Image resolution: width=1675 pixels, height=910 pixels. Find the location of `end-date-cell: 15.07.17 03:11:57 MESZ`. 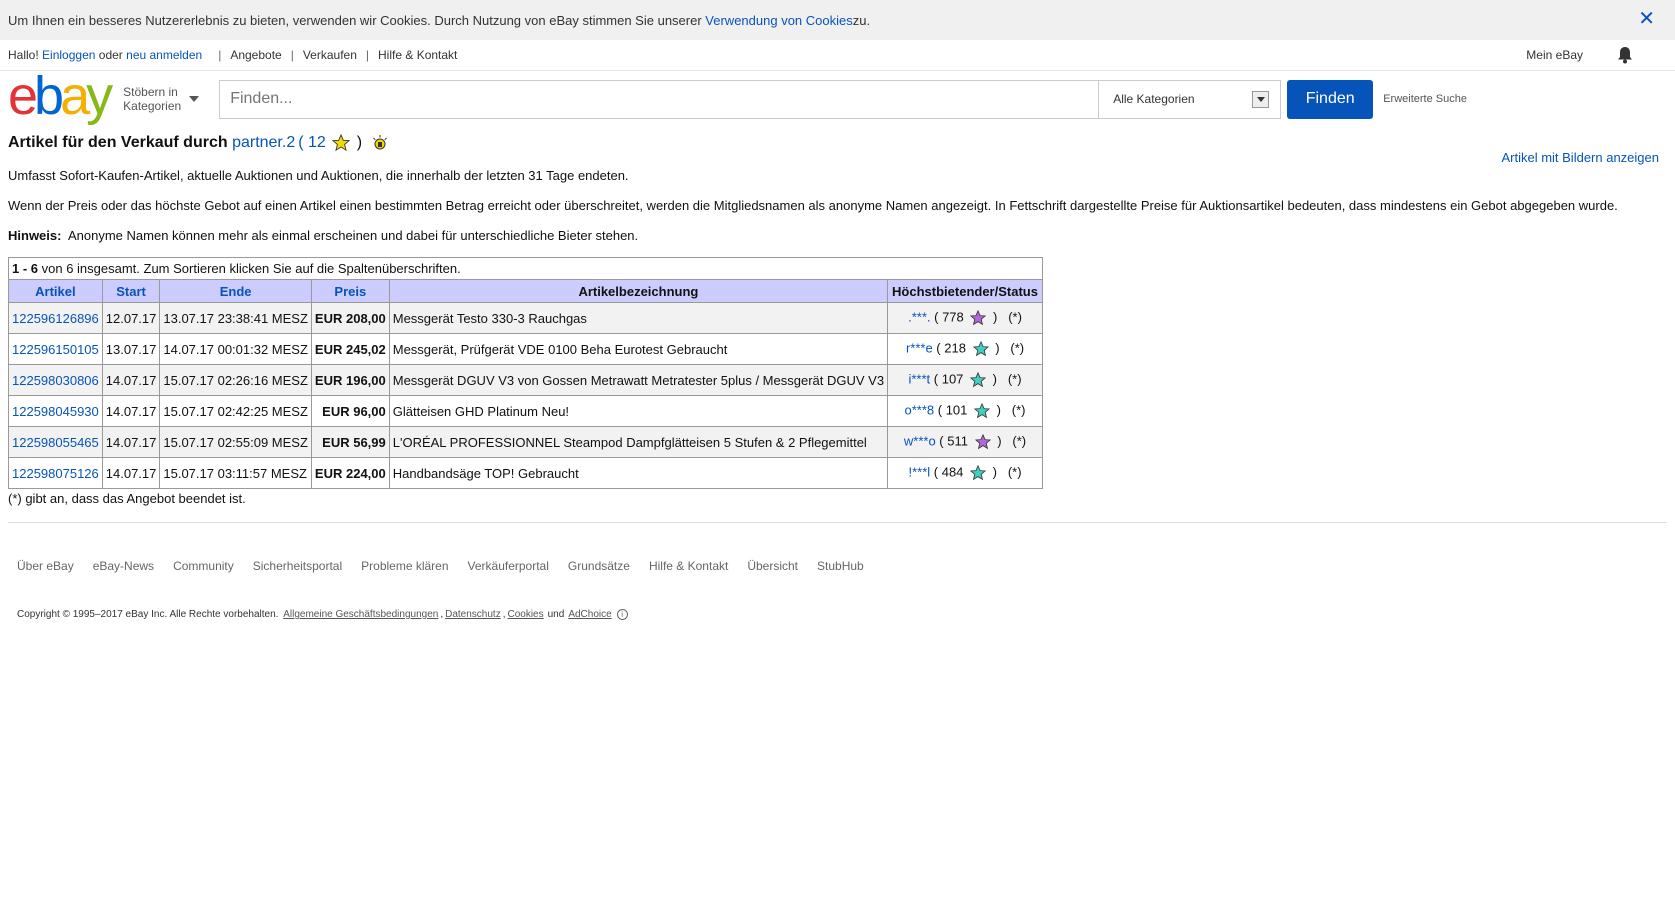

end-date-cell: 15.07.17 03:11:57 MESZ is located at coordinates (235, 473).